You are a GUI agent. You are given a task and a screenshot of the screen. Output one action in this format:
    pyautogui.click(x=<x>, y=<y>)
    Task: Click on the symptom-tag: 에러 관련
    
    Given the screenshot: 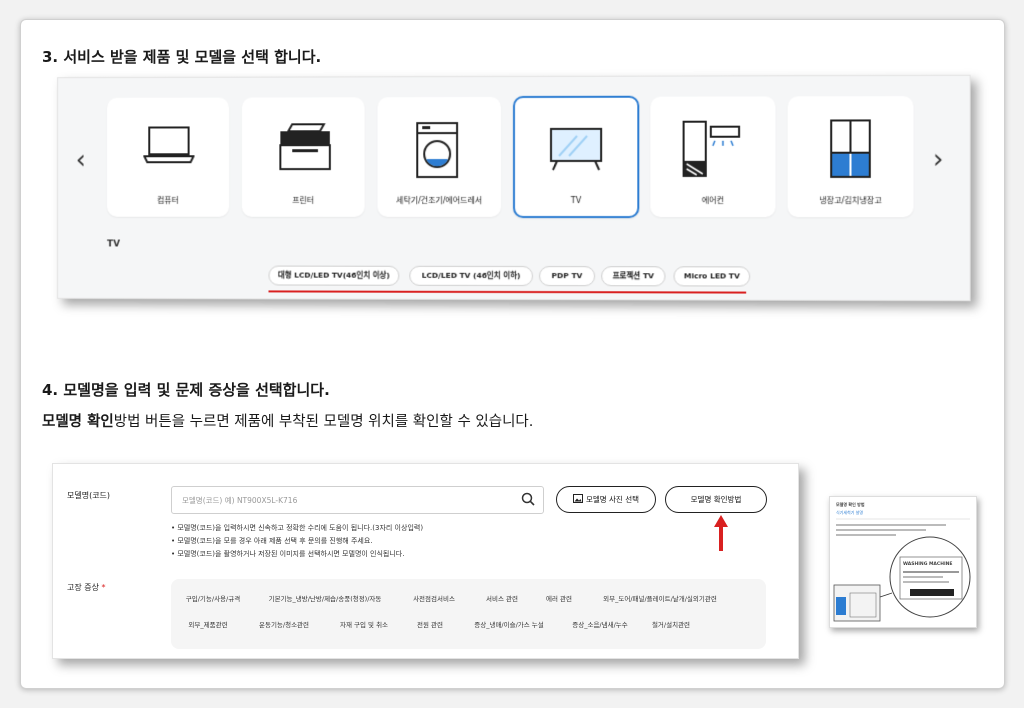 What is the action you would take?
    pyautogui.click(x=559, y=599)
    